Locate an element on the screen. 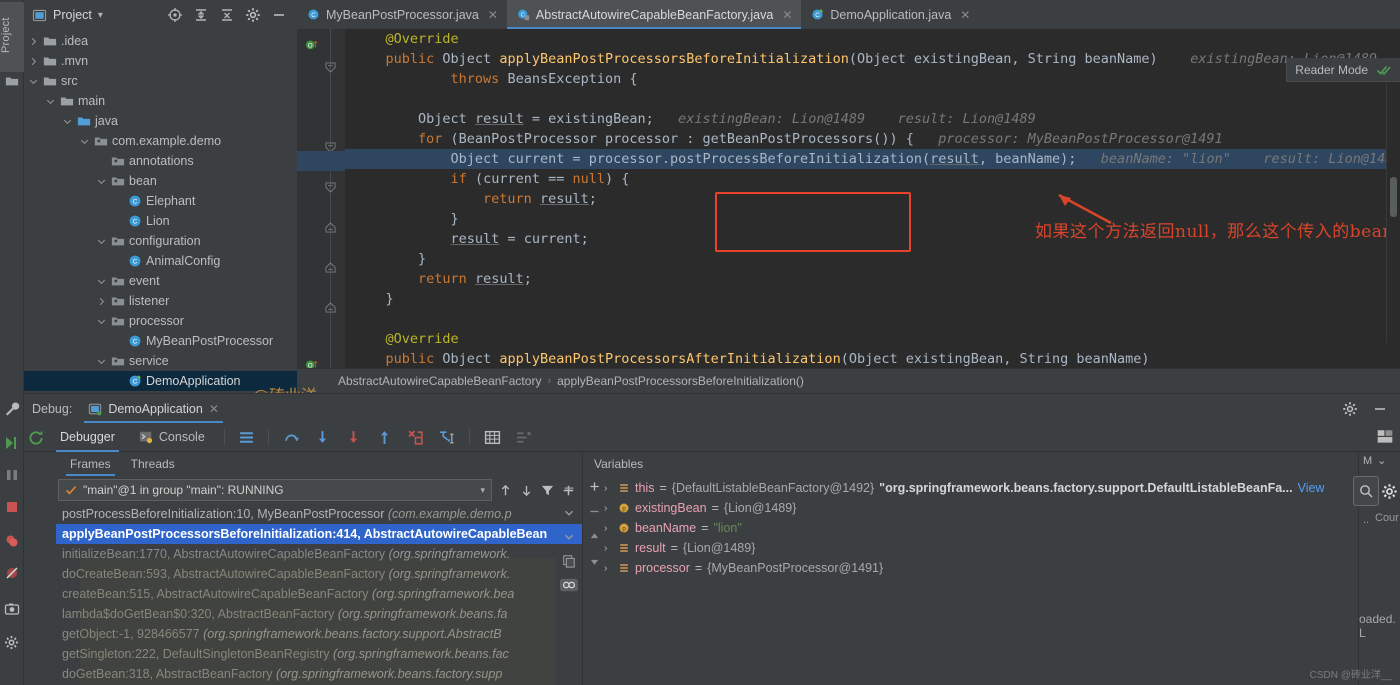 Image resolution: width=1400 pixels, height=685 pixels. reader-mode-banner: Reader Mode is located at coordinates (1343, 70).